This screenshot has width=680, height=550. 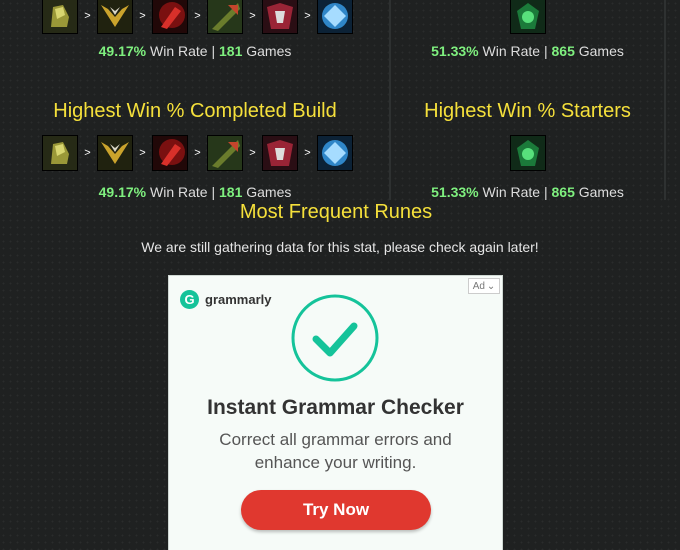 I want to click on runes-title: Most Frequent Runes, so click(x=336, y=212).